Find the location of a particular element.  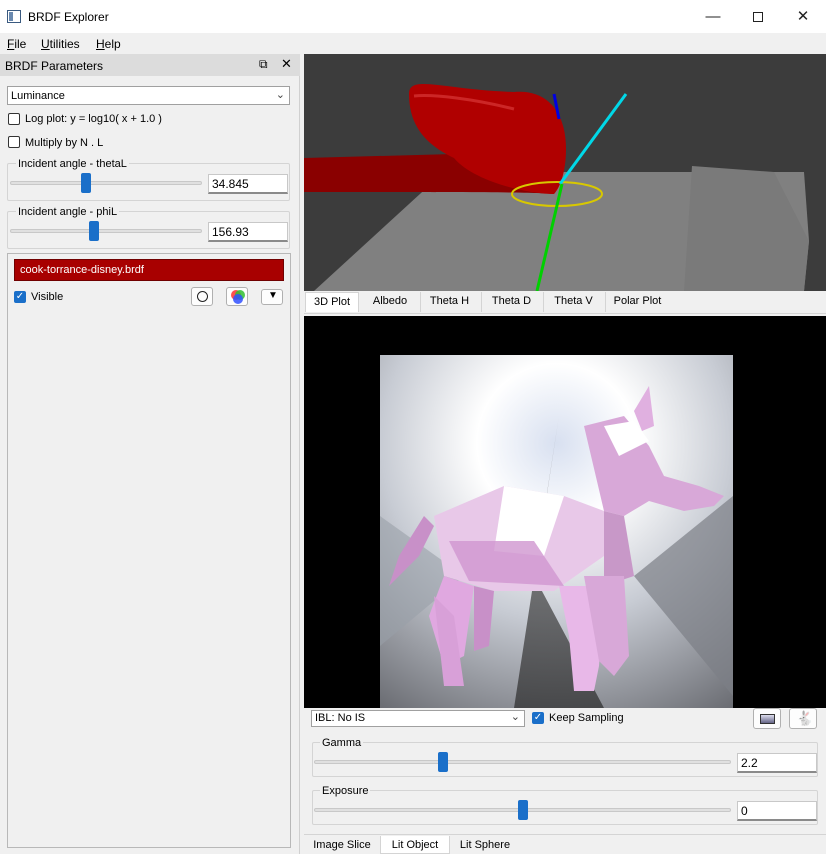

menu-utilities: Utilities is located at coordinates (60, 44).